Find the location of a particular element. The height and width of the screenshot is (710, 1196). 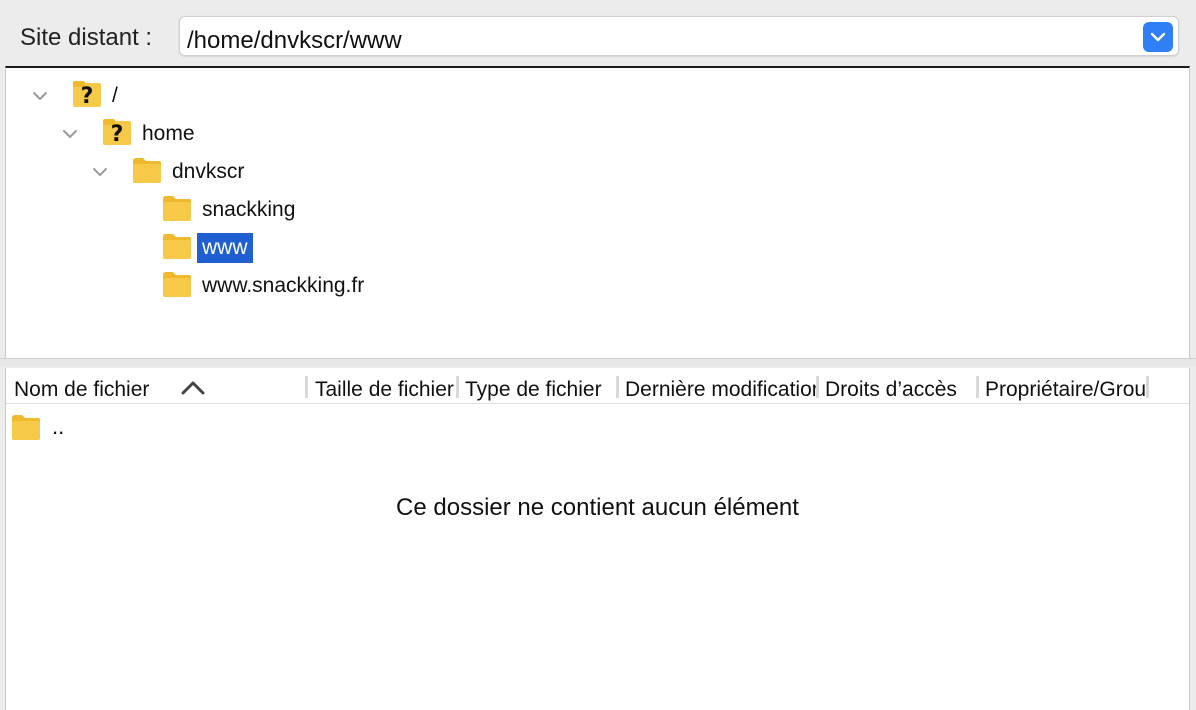

empty-folder-message: Ce dossier ne contient aucun élément is located at coordinates (597, 507).